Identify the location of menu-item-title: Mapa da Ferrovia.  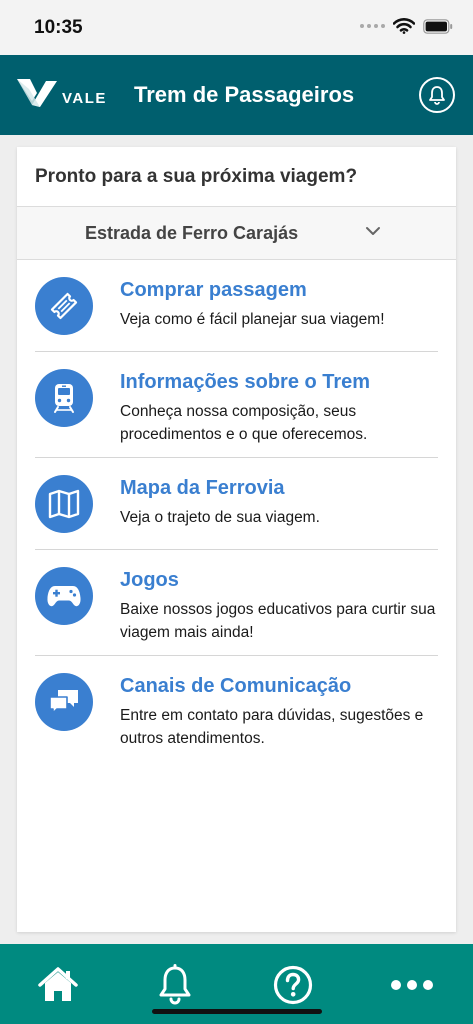
(202, 488).